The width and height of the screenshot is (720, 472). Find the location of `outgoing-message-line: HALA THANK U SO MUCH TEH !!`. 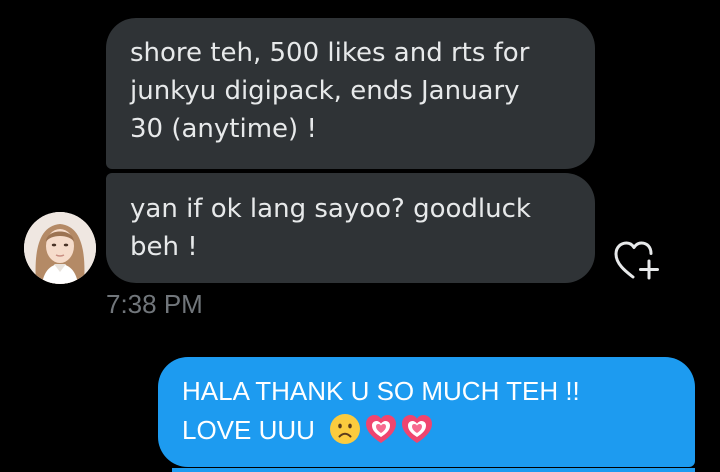

outgoing-message-line: HALA THANK U SO MUCH TEH !! is located at coordinates (381, 391).